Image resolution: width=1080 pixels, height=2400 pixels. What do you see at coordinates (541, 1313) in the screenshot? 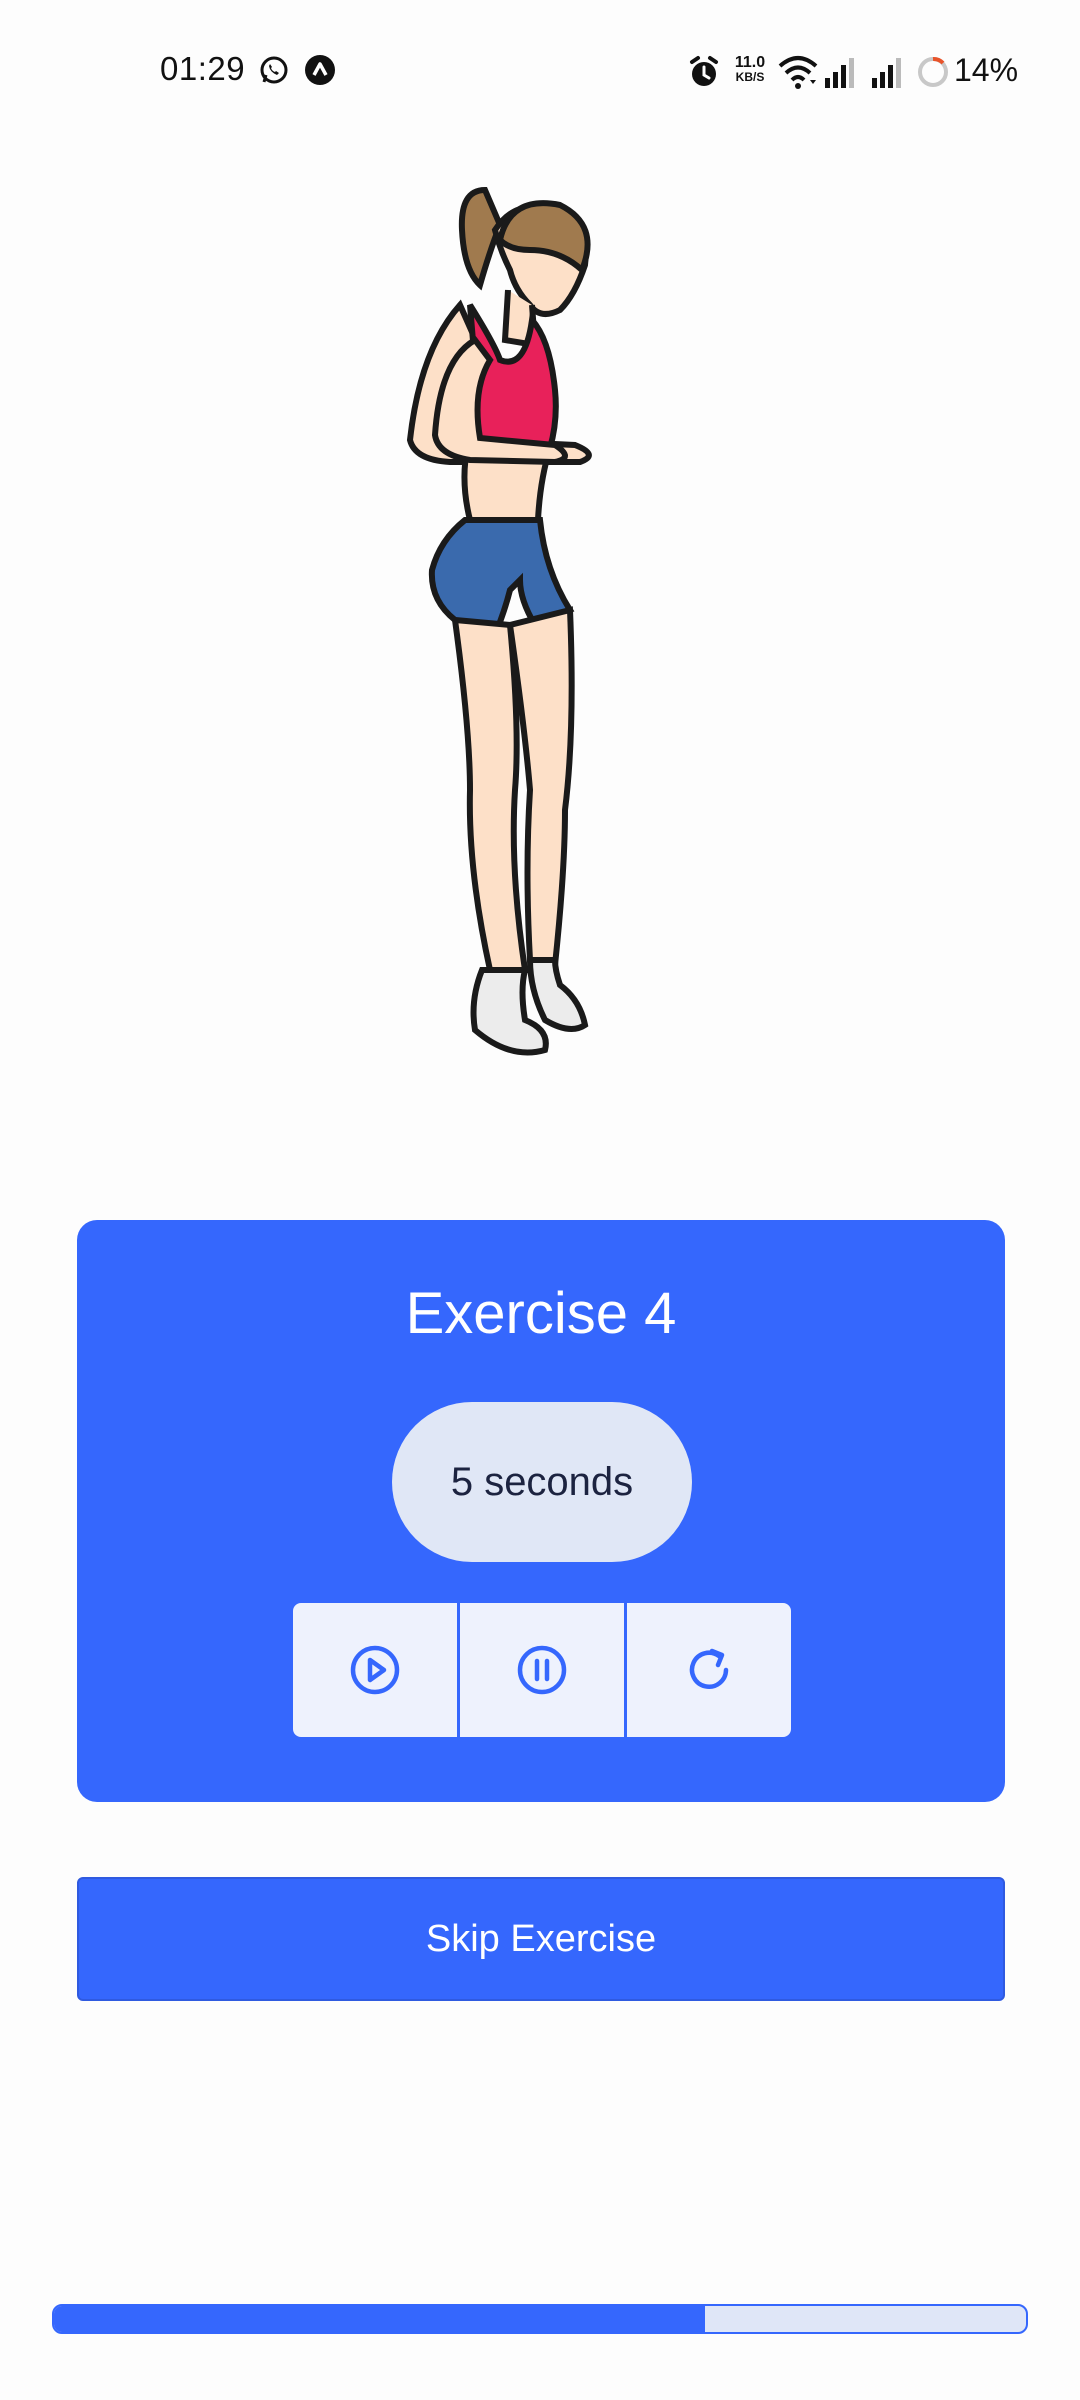
I see `exercise-title: Exercise 4` at bounding box center [541, 1313].